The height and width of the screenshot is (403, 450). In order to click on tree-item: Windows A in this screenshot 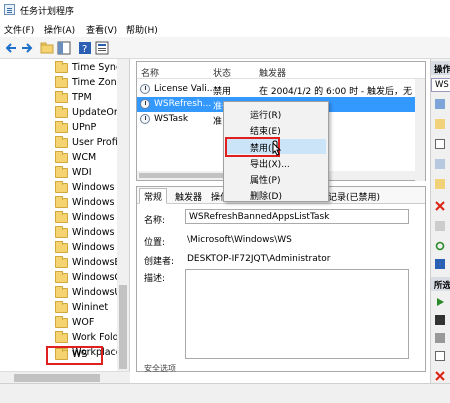, I will do `click(87, 188)`.